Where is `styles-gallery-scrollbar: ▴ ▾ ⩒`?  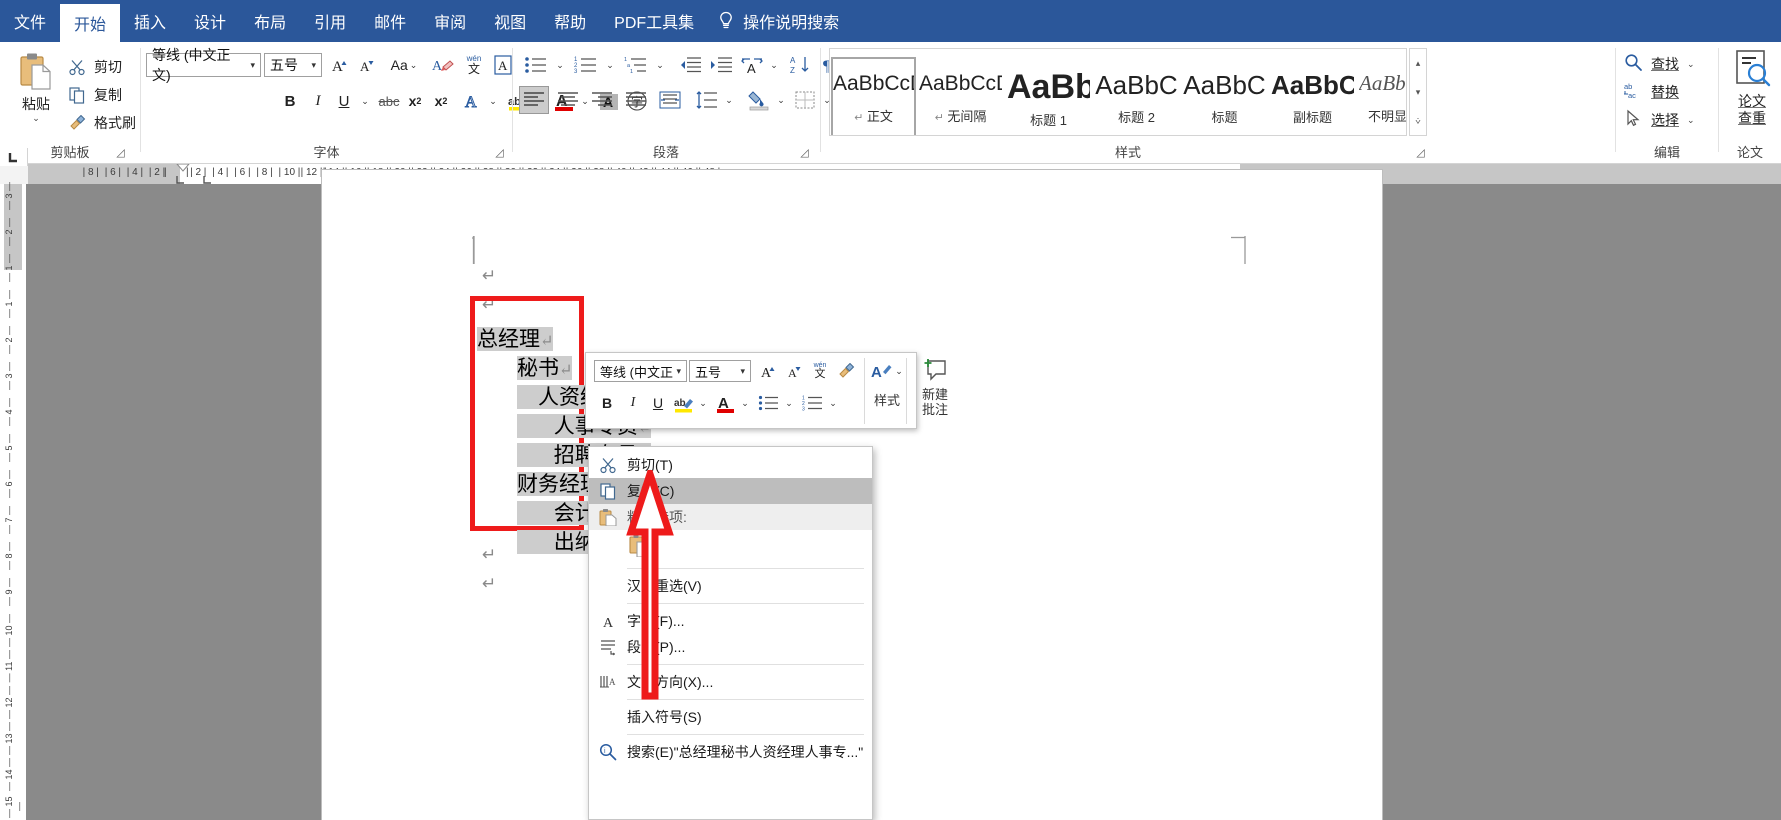 styles-gallery-scrollbar: ▴ ▾ ⩒ is located at coordinates (1418, 92).